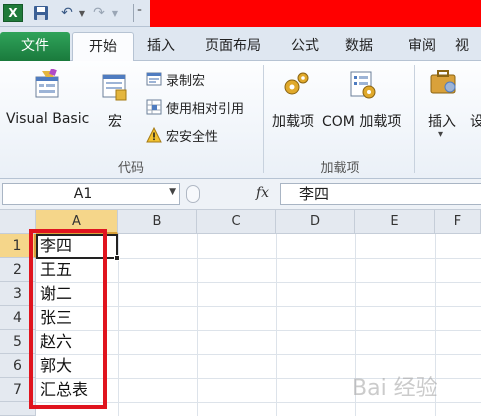 The height and width of the screenshot is (416, 481). I want to click on tab-insert: 插入, so click(161, 46).